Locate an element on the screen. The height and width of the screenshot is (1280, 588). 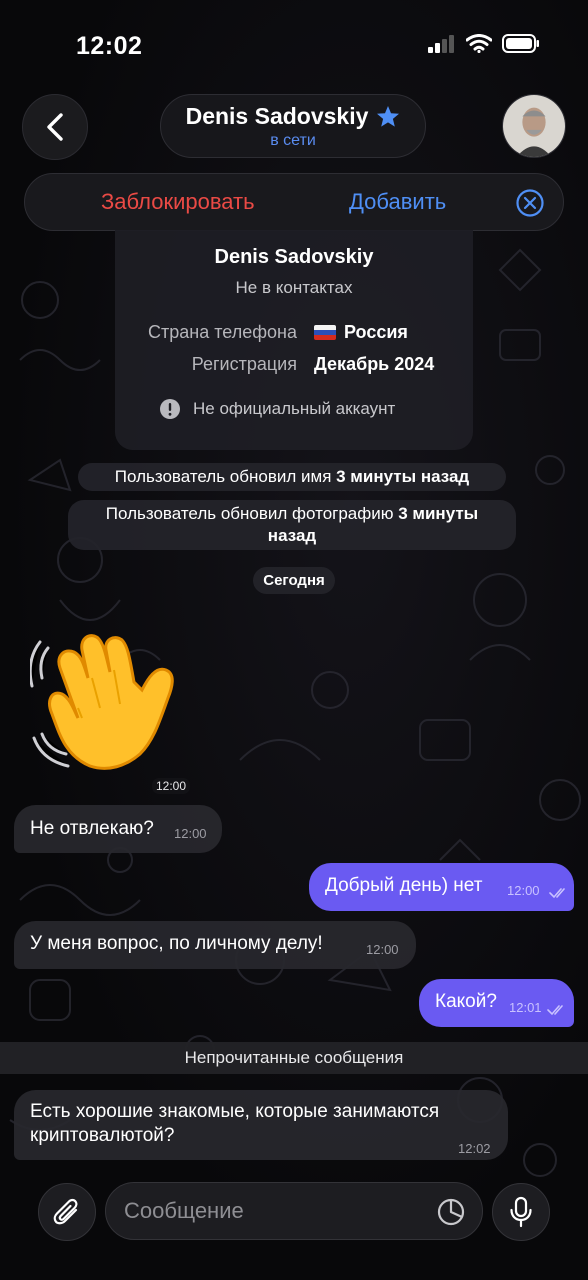
attach-button is located at coordinates (67, 1212).